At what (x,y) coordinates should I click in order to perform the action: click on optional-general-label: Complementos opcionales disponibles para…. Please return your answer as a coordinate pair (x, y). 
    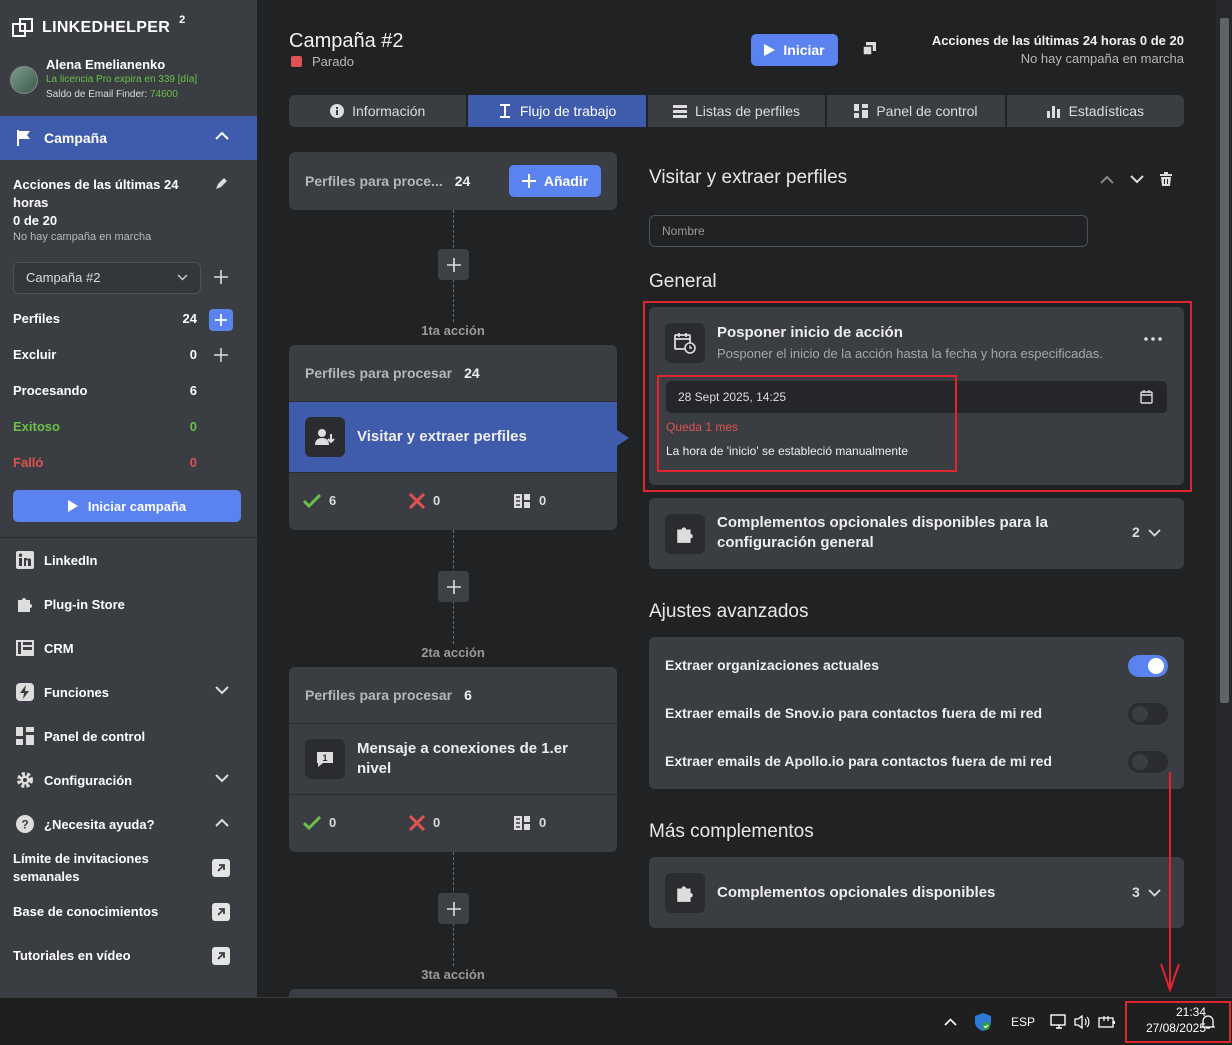
    Looking at the image, I should click on (882, 532).